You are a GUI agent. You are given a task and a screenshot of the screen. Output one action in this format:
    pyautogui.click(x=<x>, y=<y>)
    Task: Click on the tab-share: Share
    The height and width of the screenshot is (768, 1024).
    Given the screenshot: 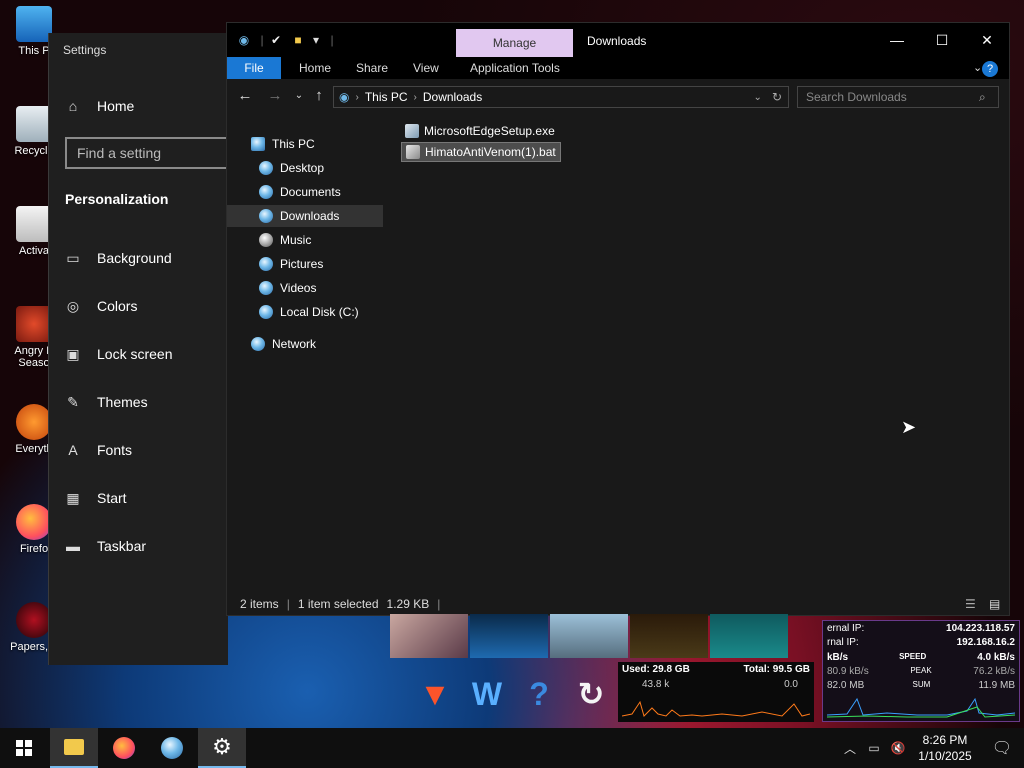 What is the action you would take?
    pyautogui.click(x=372, y=68)
    